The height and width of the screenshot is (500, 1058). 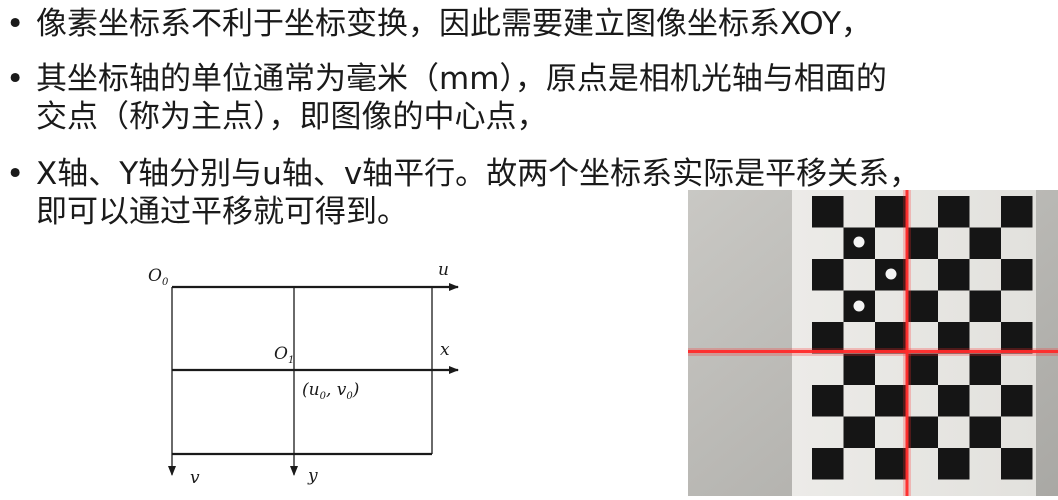 I want to click on bullet-line: 即可以通过平移就可得到。, so click(x=222, y=212).